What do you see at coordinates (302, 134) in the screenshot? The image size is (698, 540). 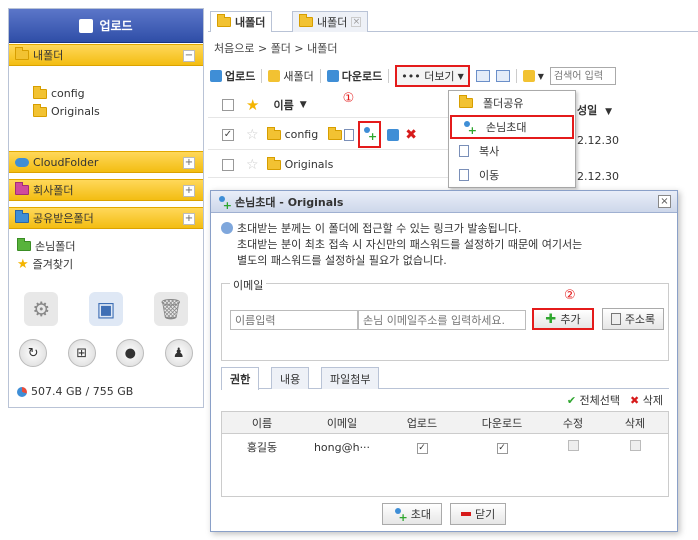 I see `file-name: config` at bounding box center [302, 134].